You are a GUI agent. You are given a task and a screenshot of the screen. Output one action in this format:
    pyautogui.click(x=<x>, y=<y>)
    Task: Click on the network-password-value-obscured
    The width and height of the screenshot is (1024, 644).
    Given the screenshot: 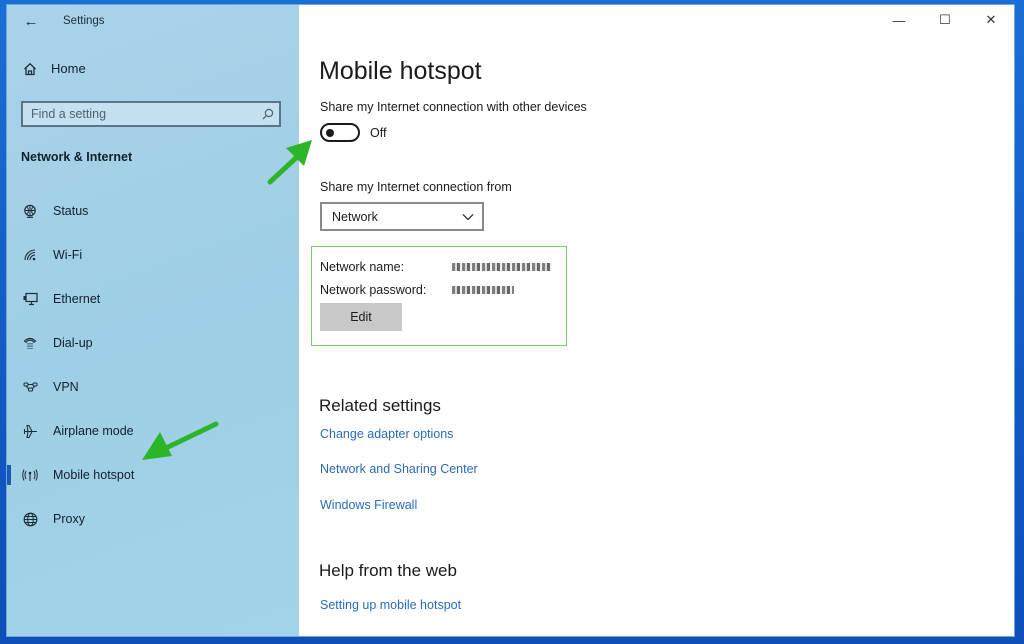 What is the action you would take?
    pyautogui.click(x=483, y=290)
    